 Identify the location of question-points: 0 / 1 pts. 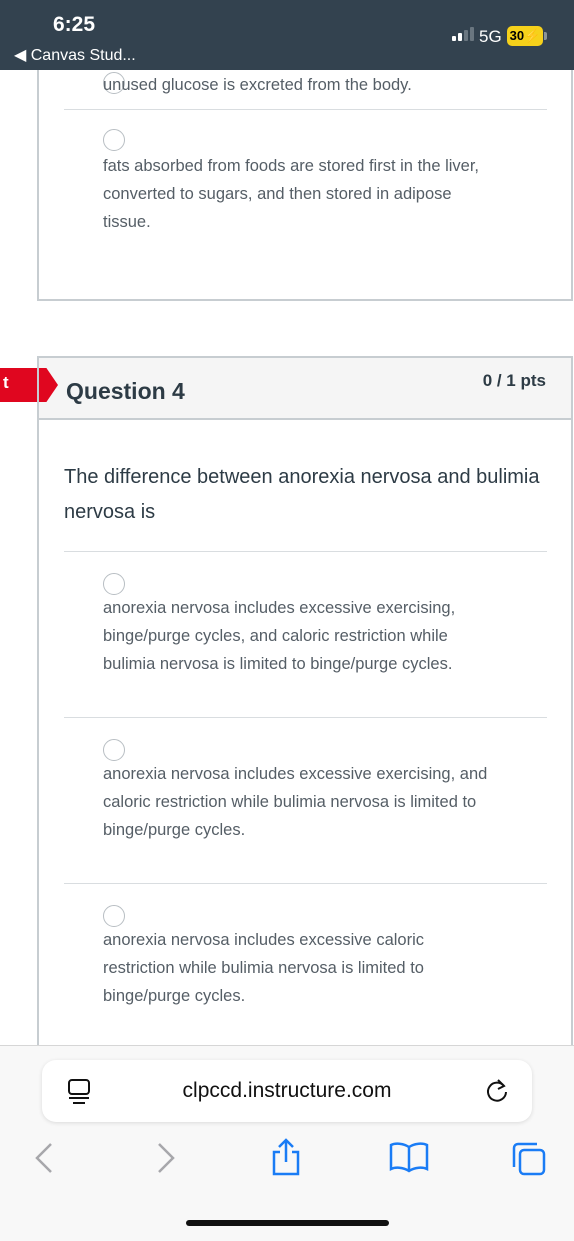
(514, 380).